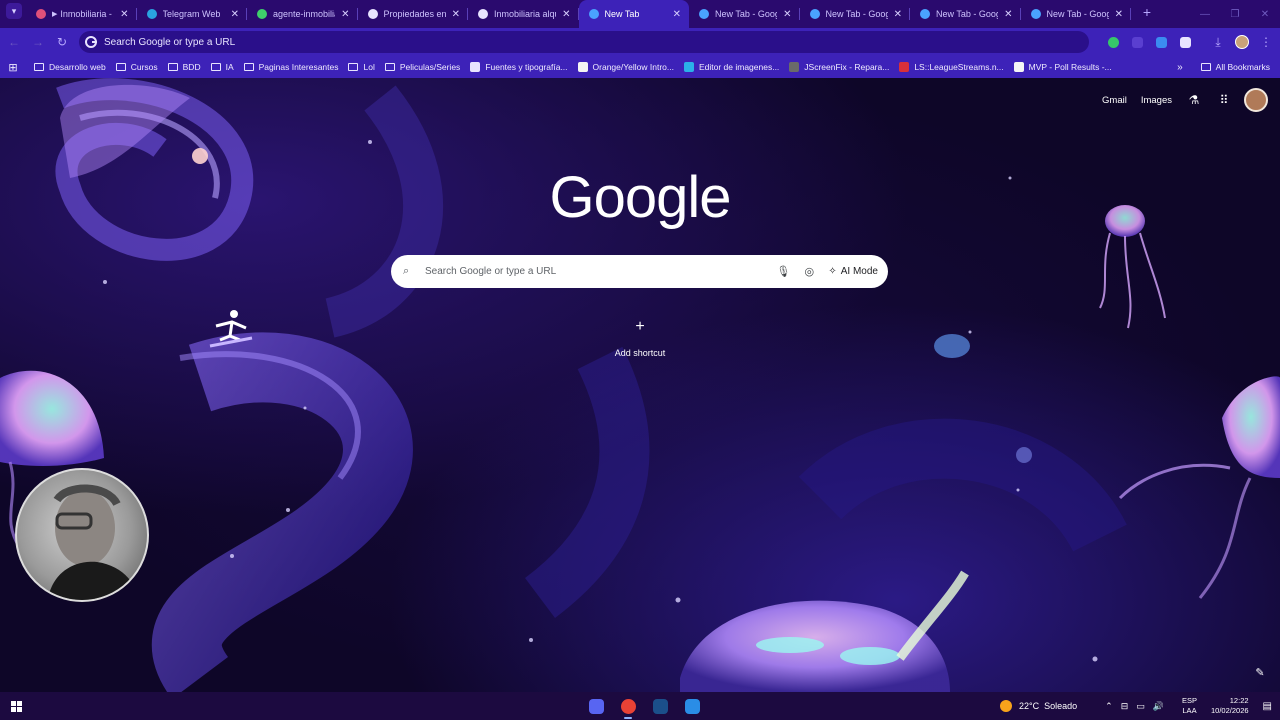 The height and width of the screenshot is (720, 1280). What do you see at coordinates (222, 67) in the screenshot?
I see `bookmark-folder: IA` at bounding box center [222, 67].